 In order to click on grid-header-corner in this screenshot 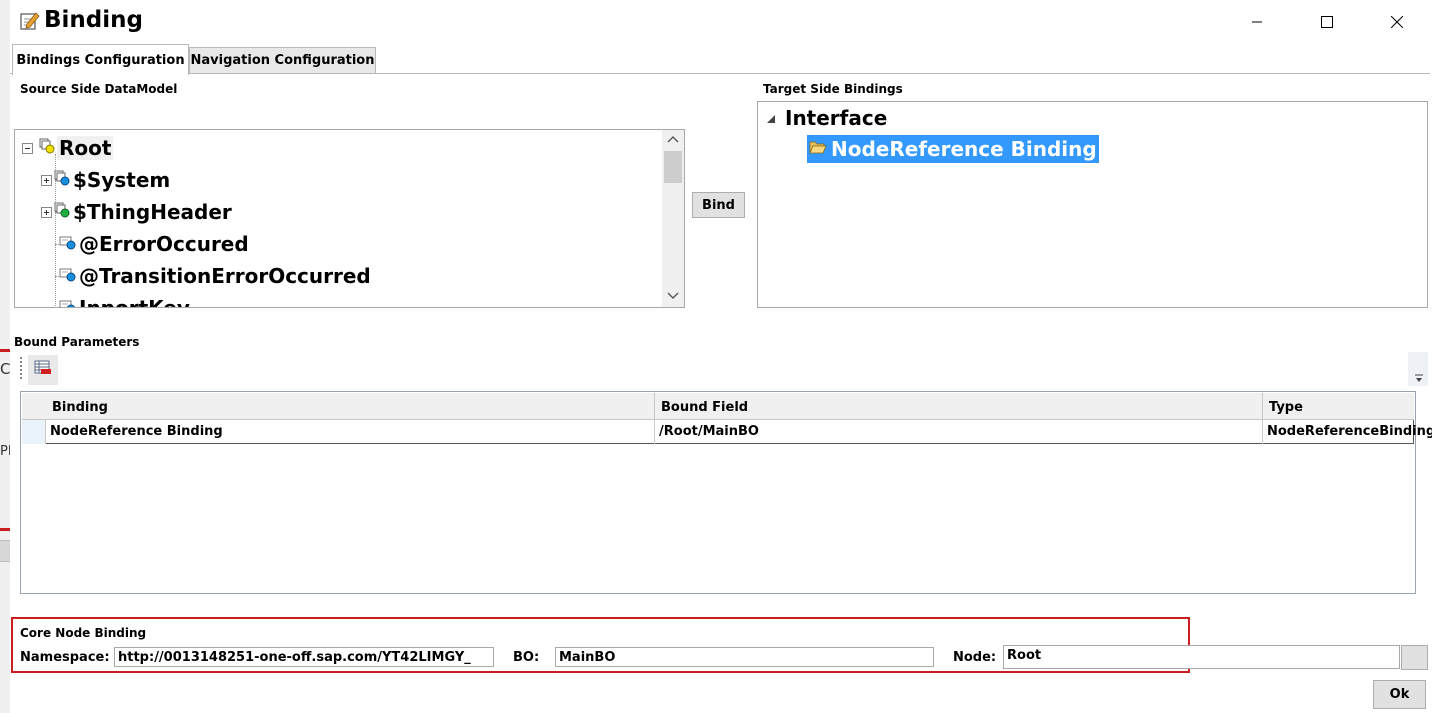, I will do `click(34, 406)`.